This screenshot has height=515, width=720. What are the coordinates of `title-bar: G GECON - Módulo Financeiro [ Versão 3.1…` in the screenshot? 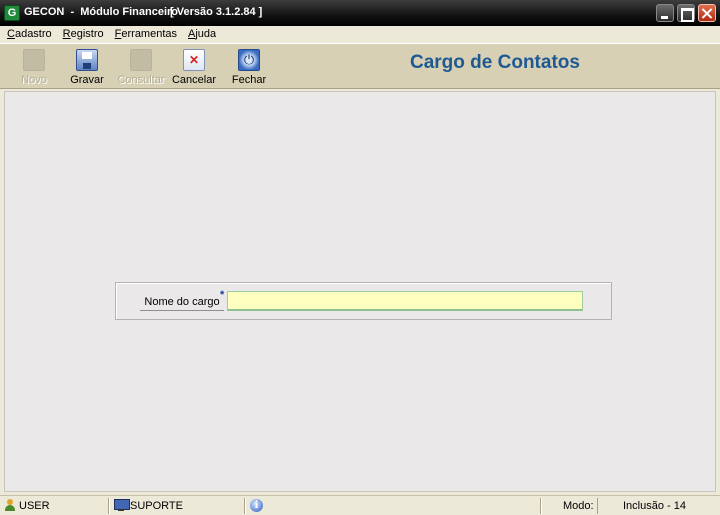 It's located at (360, 13).